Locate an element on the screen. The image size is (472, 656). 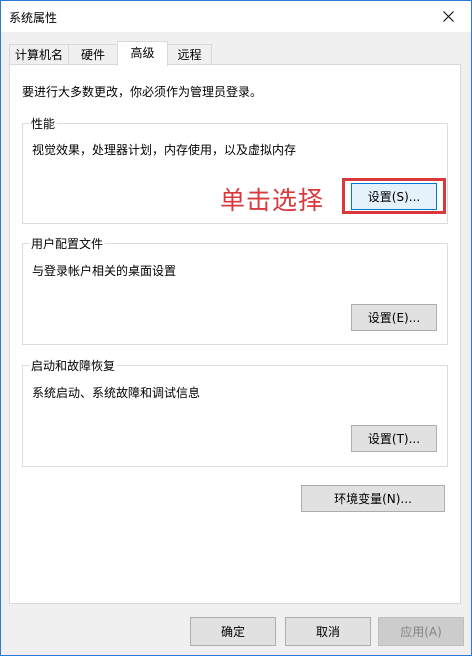
title-bar: 系统属性 is located at coordinates (236, 16).